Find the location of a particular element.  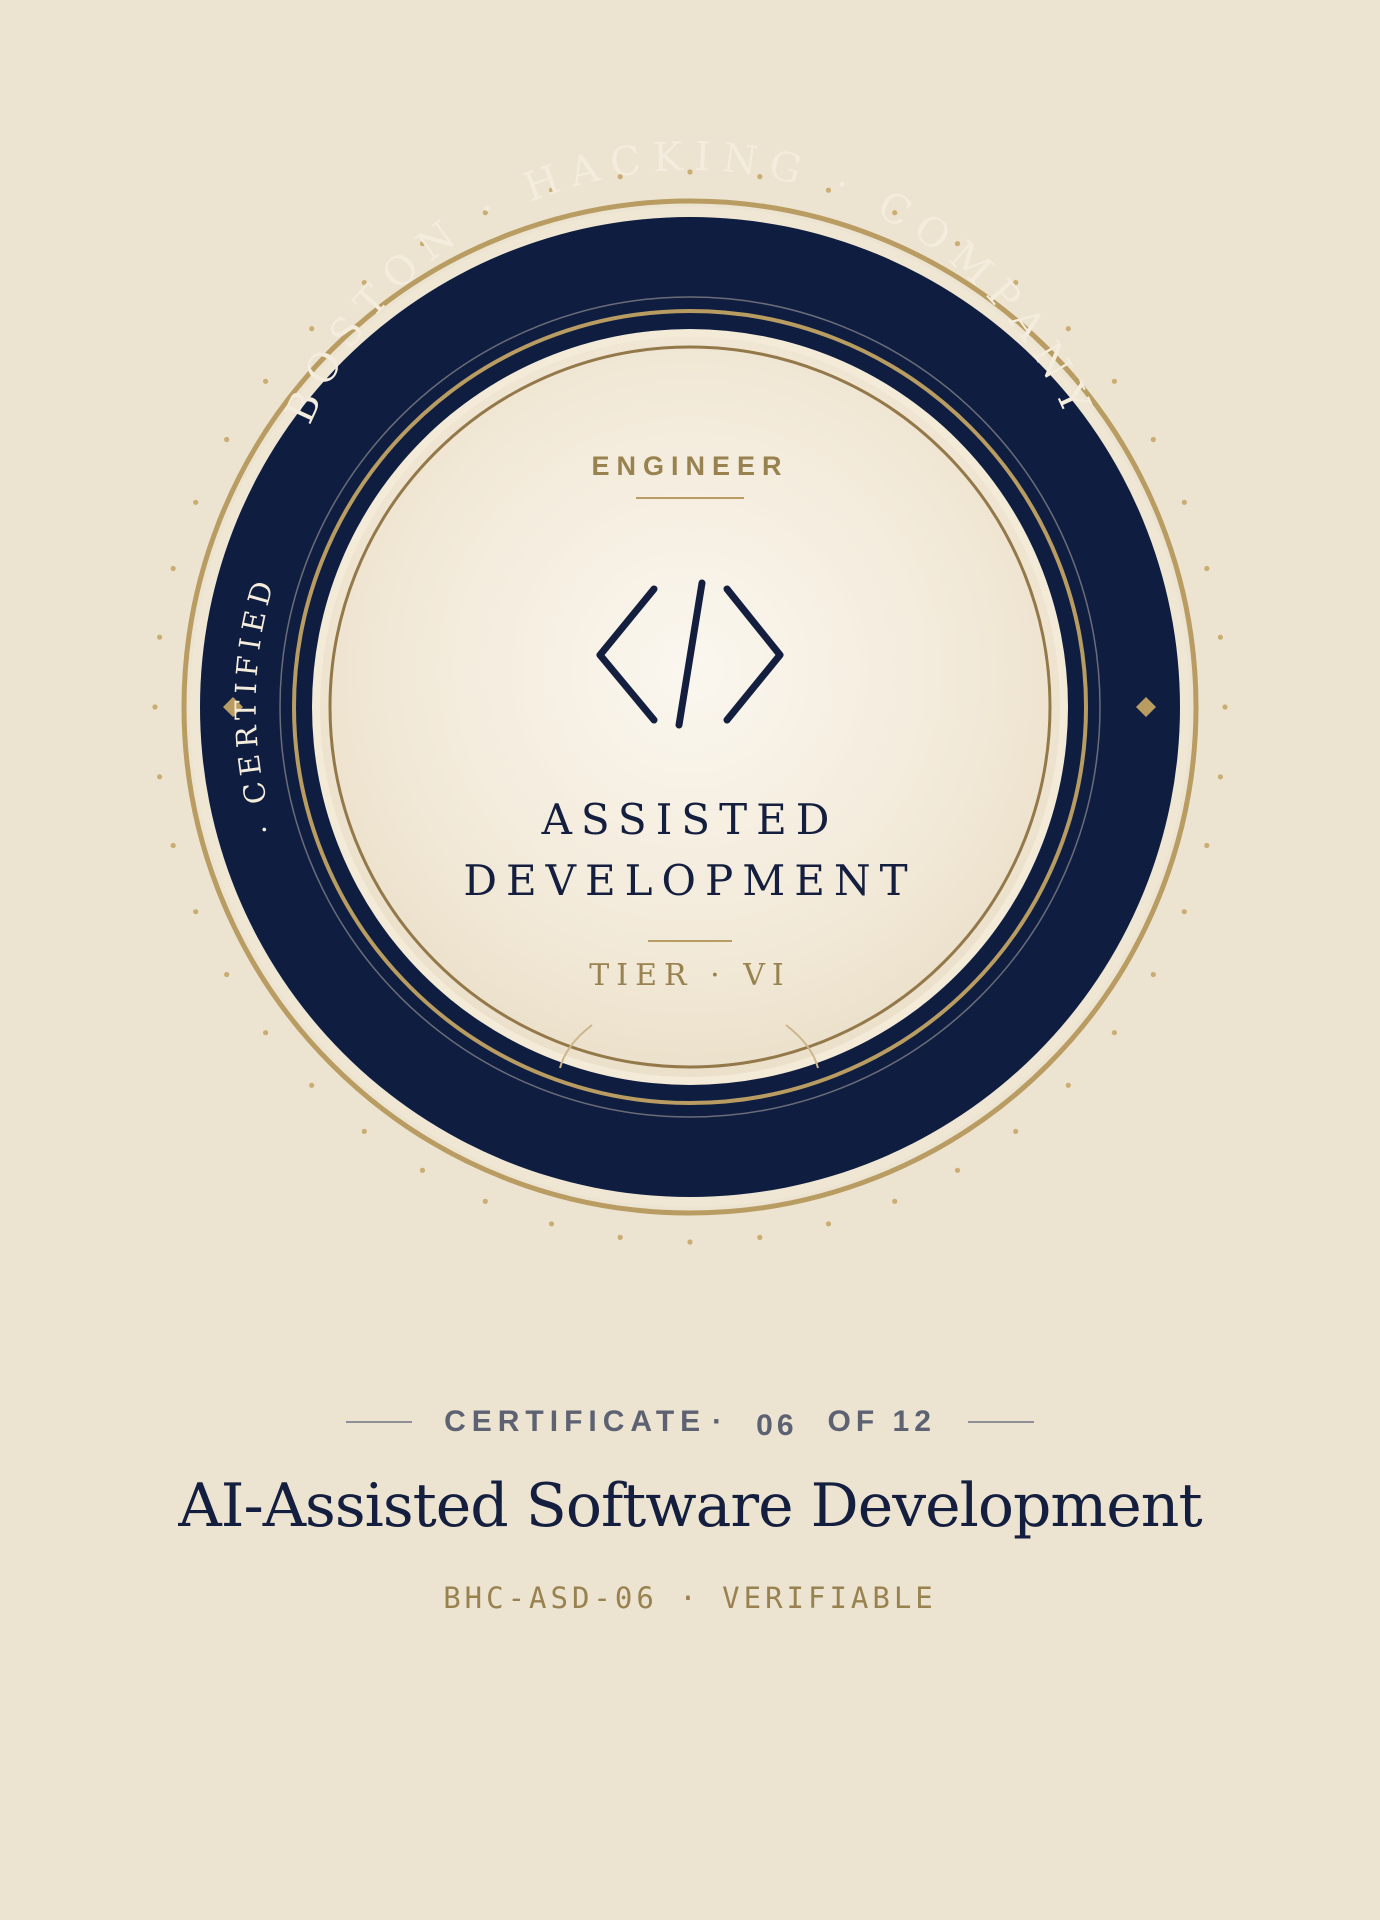

meta-rule-left is located at coordinates (379, 1422).